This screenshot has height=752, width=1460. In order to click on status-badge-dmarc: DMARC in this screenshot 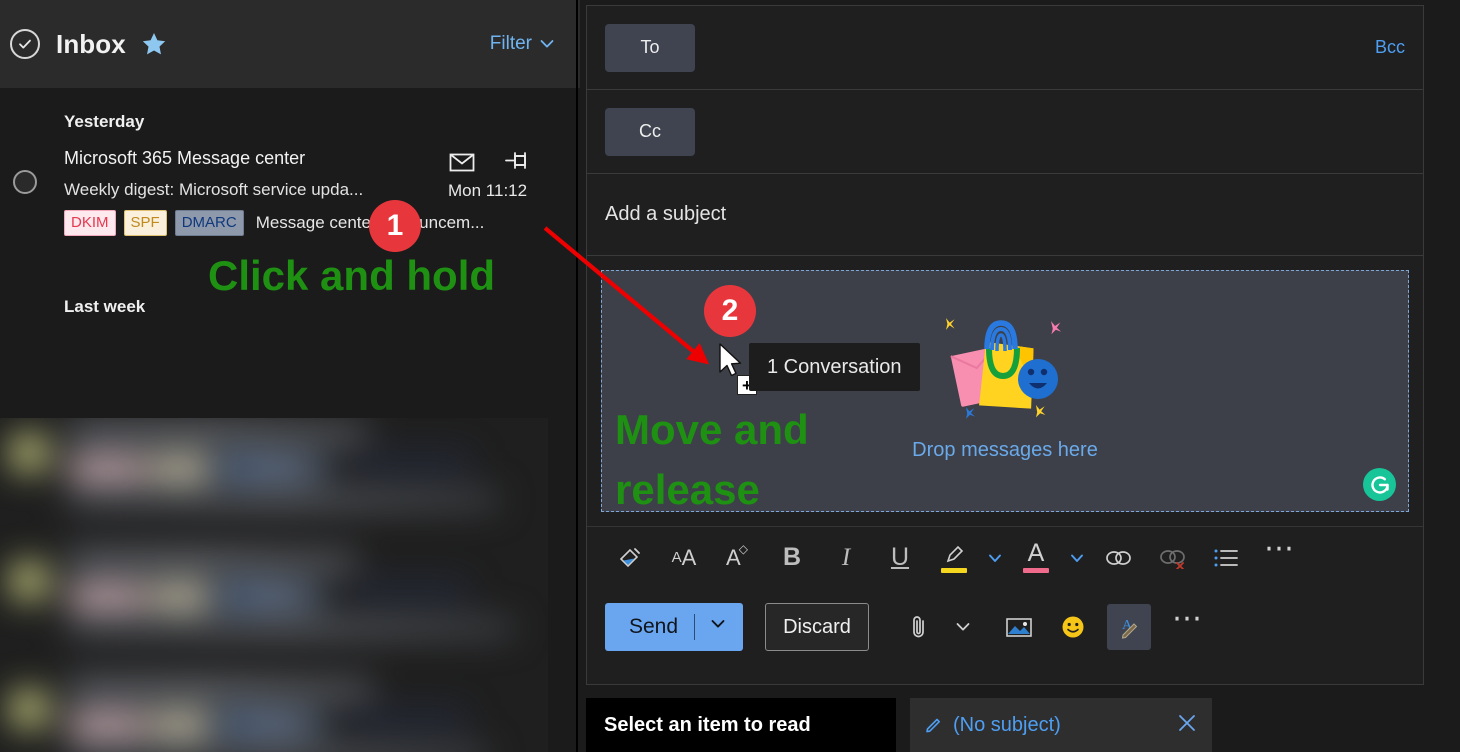, I will do `click(209, 223)`.